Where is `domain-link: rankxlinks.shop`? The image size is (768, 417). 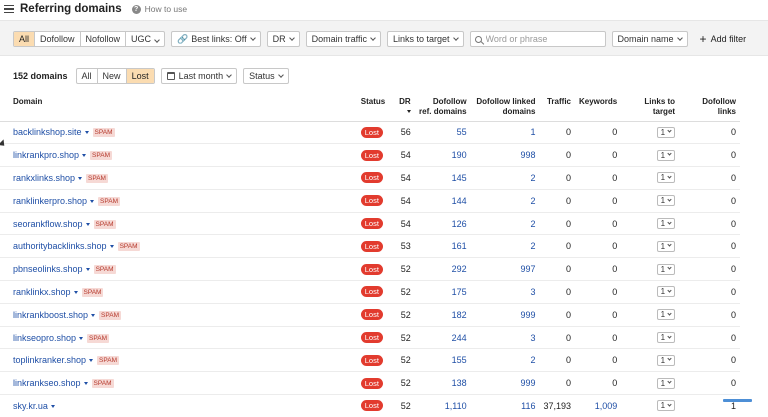
domain-link: rankxlinks.shop is located at coordinates (44, 178).